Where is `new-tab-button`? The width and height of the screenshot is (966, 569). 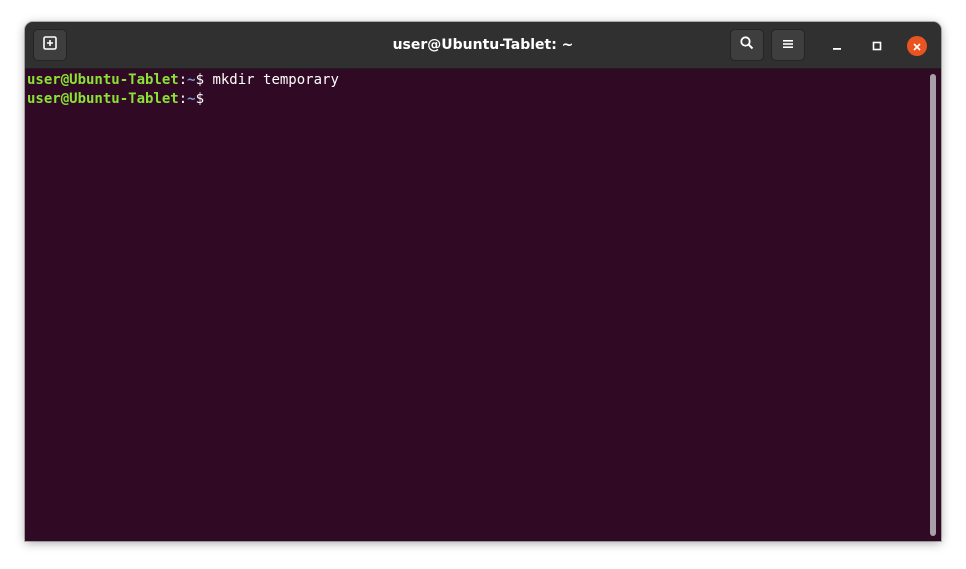
new-tab-button is located at coordinates (50, 45).